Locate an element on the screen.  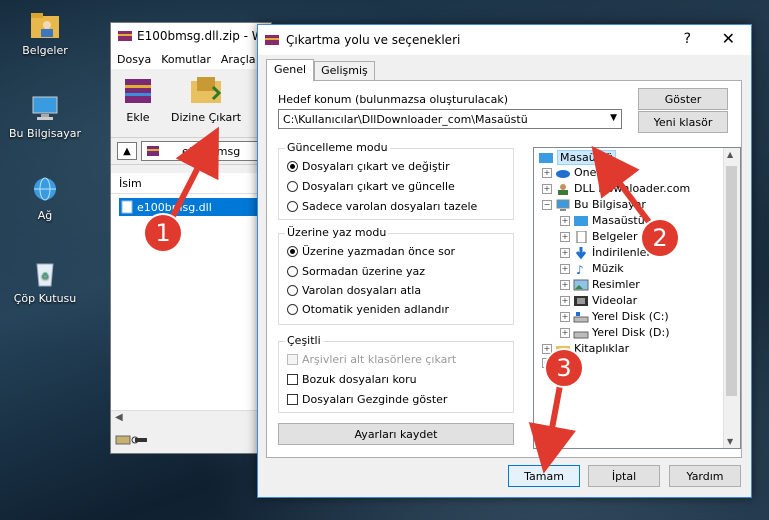
tree-item-label: Videolar is located at coordinates (615, 300).